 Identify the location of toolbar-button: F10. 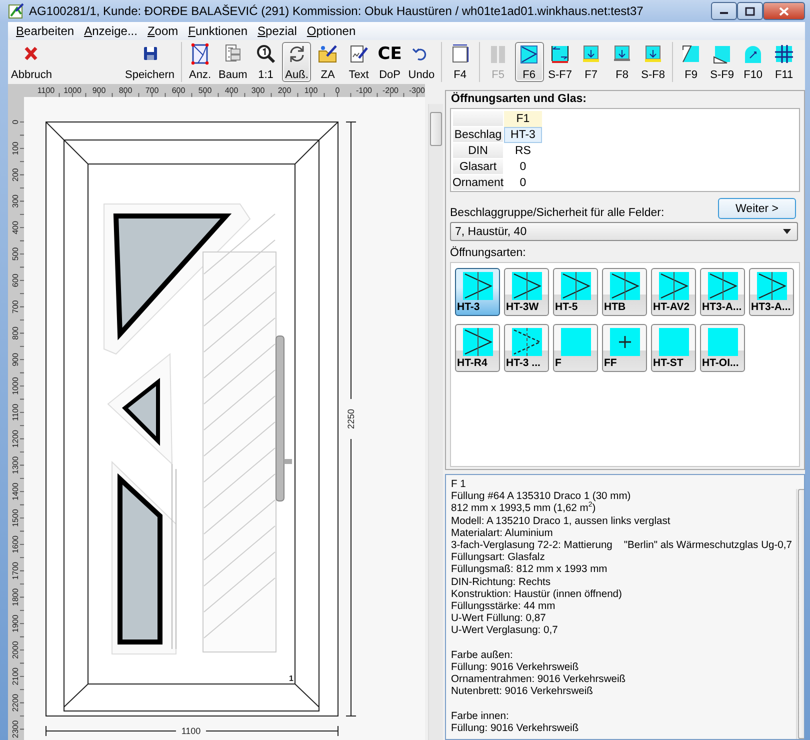
(753, 62).